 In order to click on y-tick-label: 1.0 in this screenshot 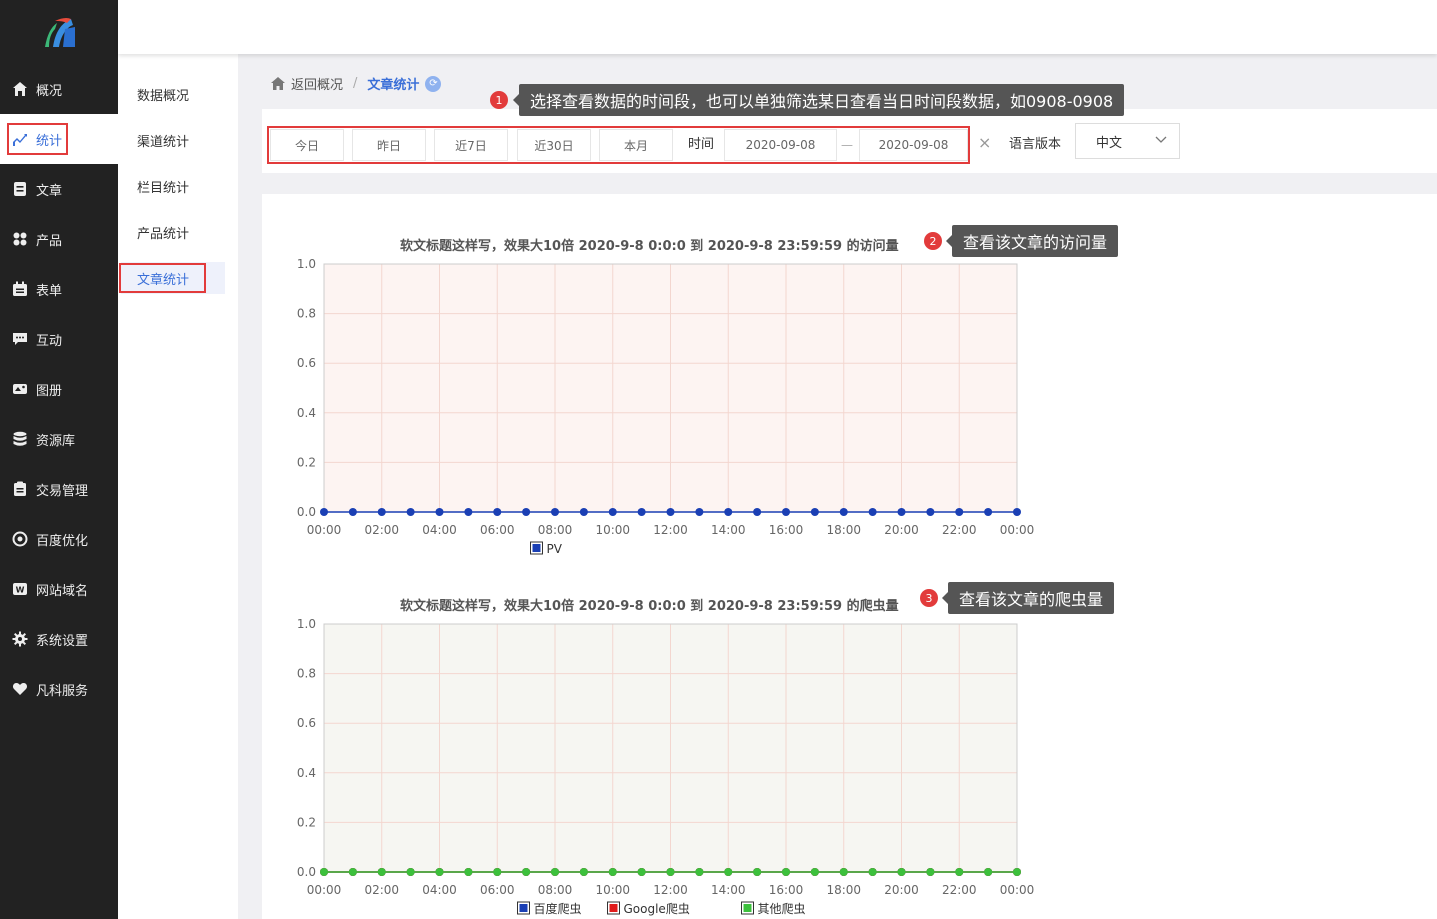, I will do `click(306, 264)`.